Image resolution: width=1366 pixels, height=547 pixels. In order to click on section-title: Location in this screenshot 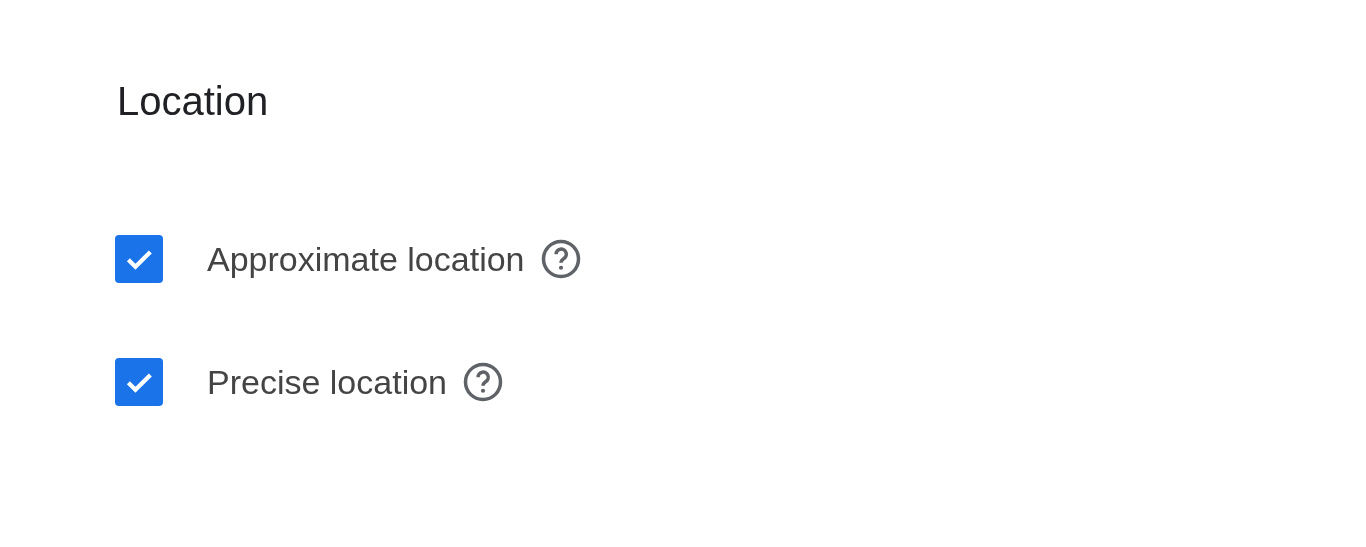, I will do `click(193, 101)`.